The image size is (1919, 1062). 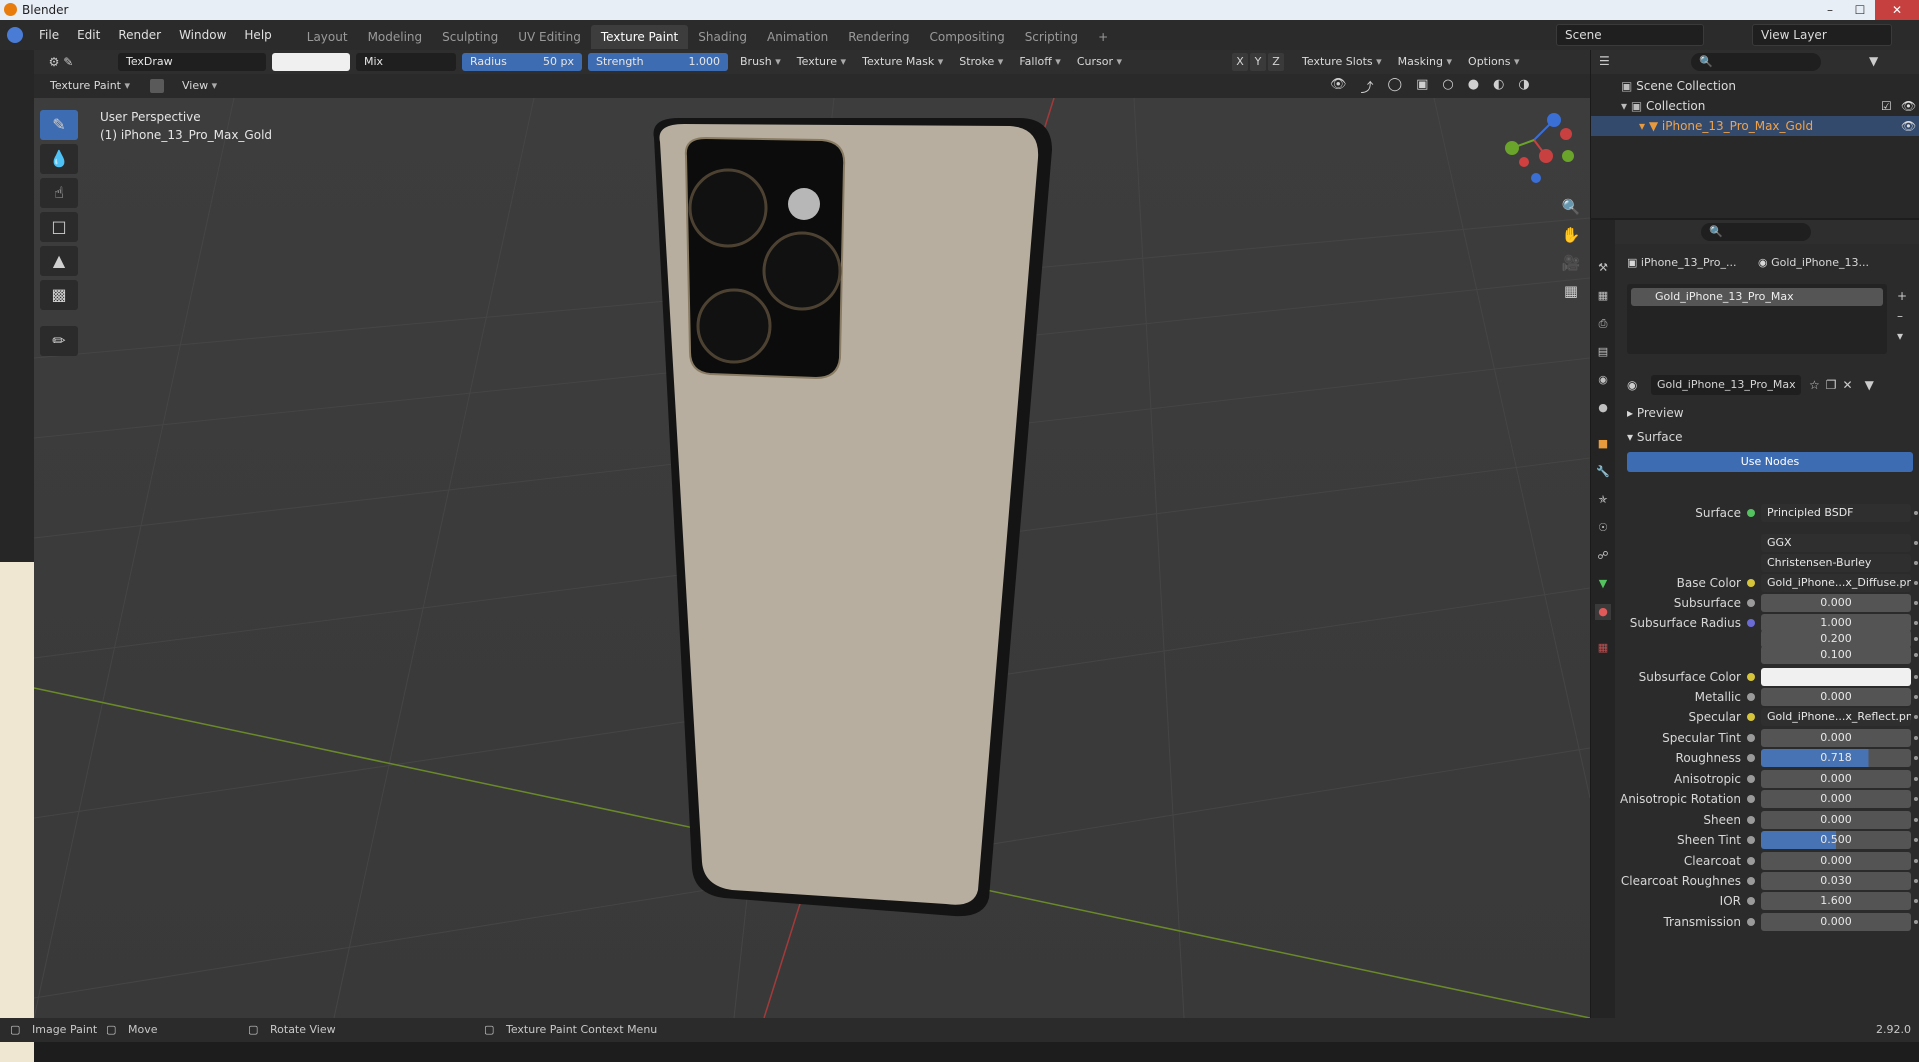 I want to click on zoom-icon: 🔍, so click(x=1571, y=207).